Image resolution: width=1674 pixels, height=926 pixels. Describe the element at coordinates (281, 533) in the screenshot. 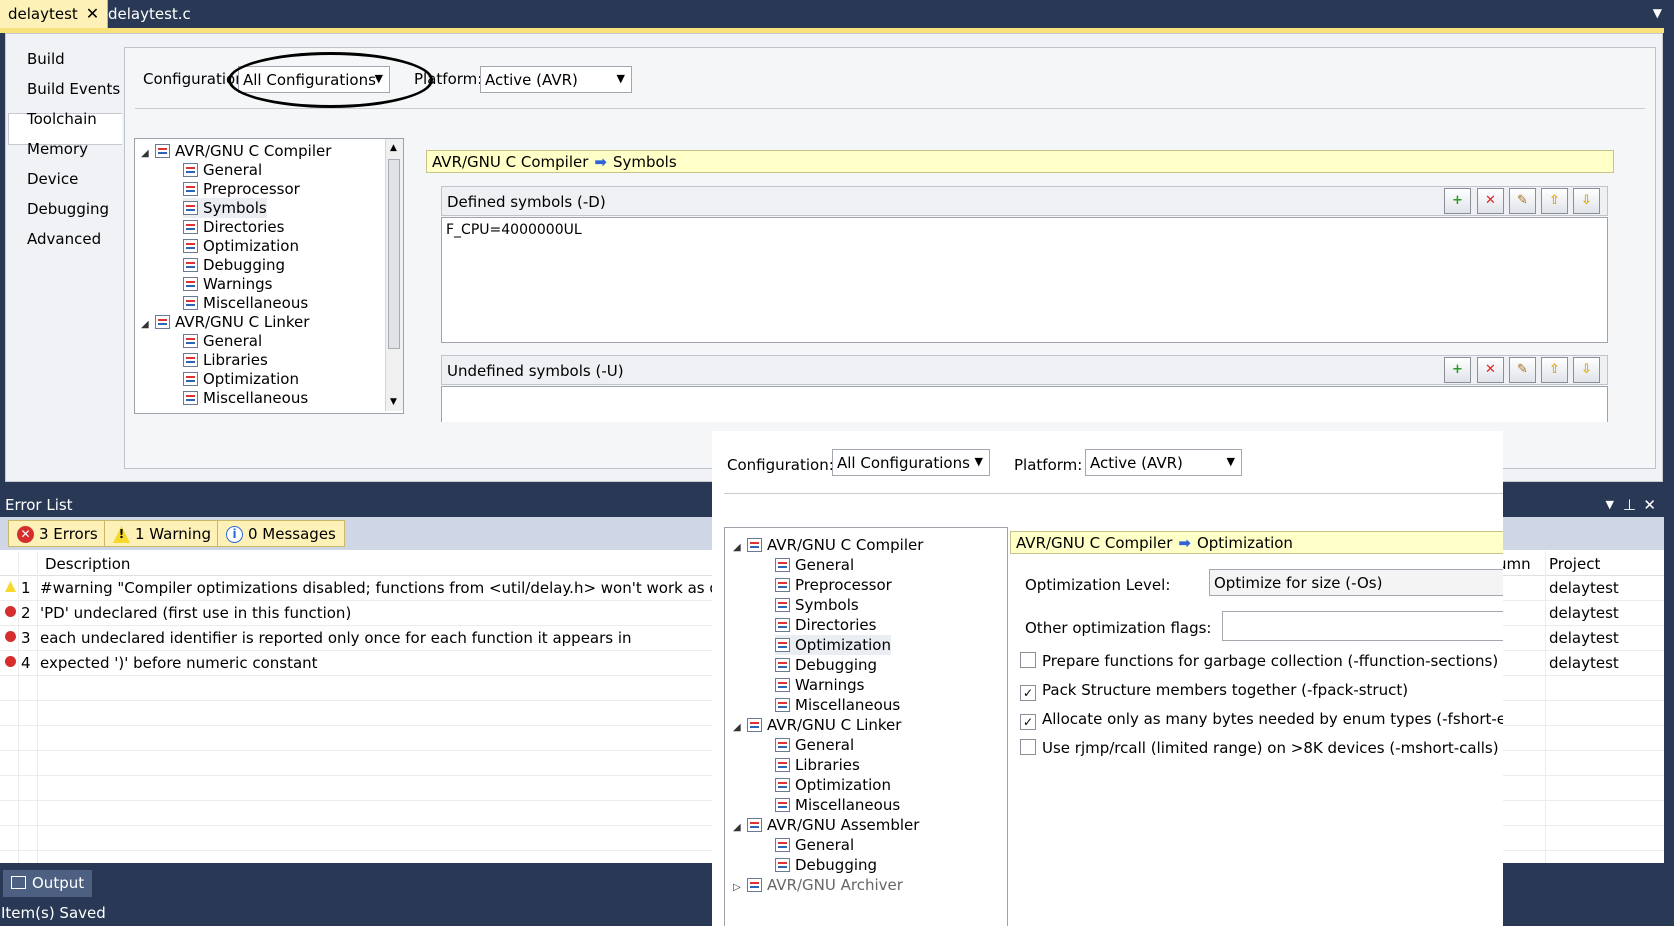

I see `messages-filter-button: i0 Messages` at that location.